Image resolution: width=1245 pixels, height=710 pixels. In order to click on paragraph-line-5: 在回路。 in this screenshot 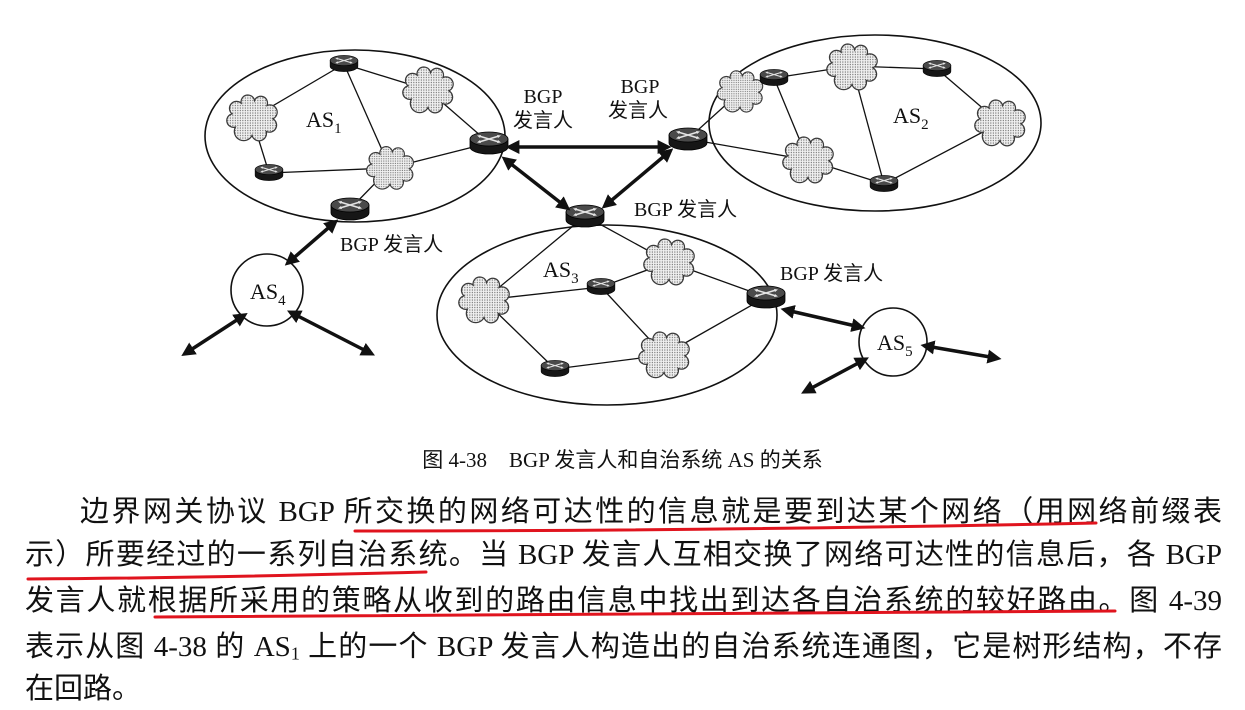, I will do `click(83, 689)`.